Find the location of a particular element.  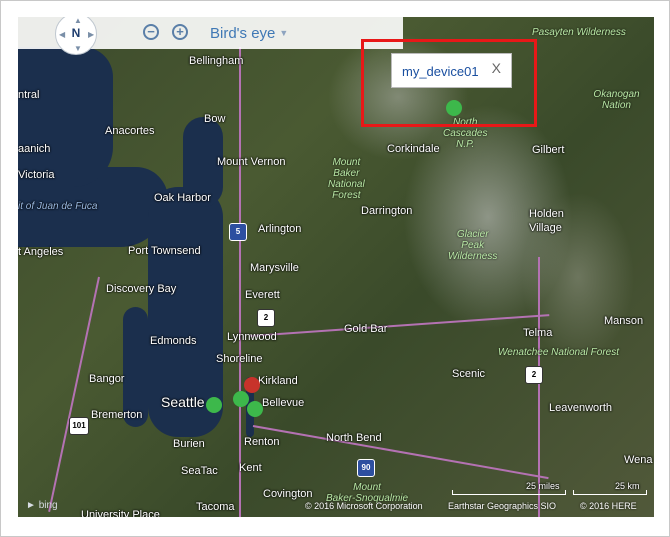

place-arlington: Arlington is located at coordinates (280, 229).